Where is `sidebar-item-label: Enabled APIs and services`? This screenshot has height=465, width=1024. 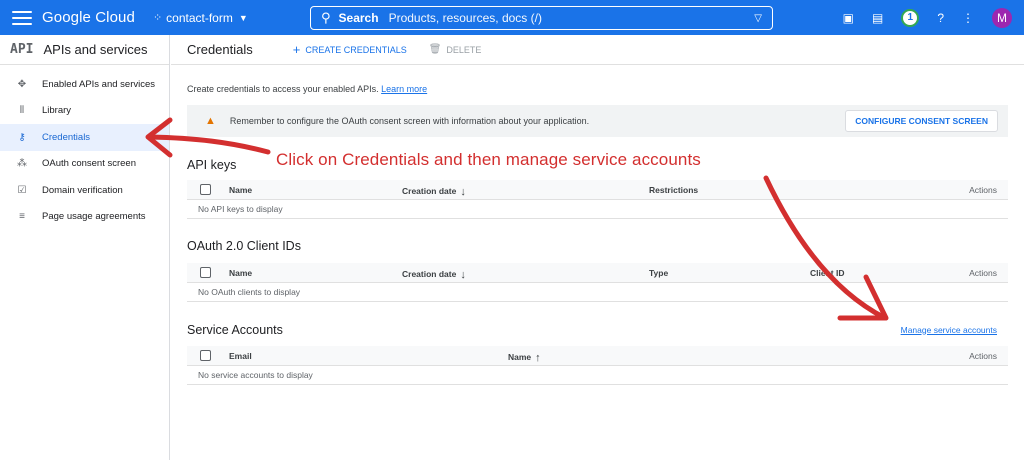
sidebar-item-label: Enabled APIs and services is located at coordinates (99, 84).